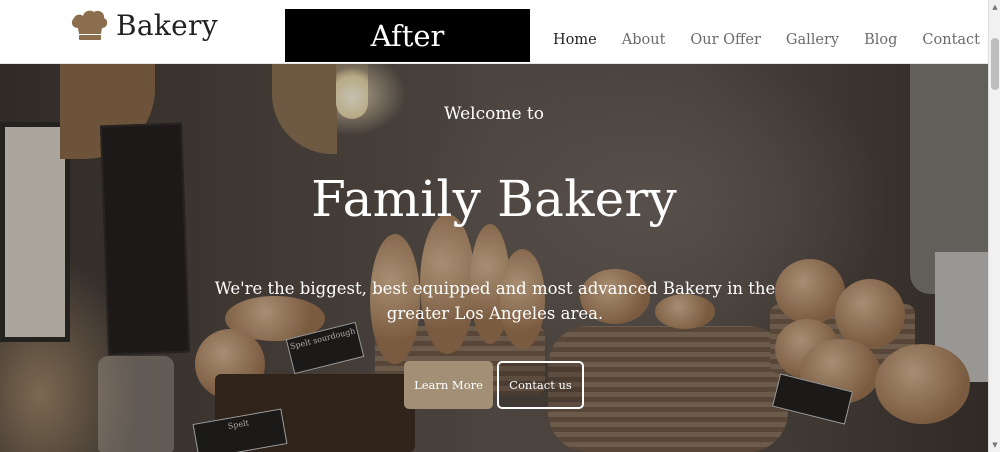 The image size is (1000, 452). Describe the element at coordinates (951, 40) in the screenshot. I see `nav-contact: Contact` at that location.